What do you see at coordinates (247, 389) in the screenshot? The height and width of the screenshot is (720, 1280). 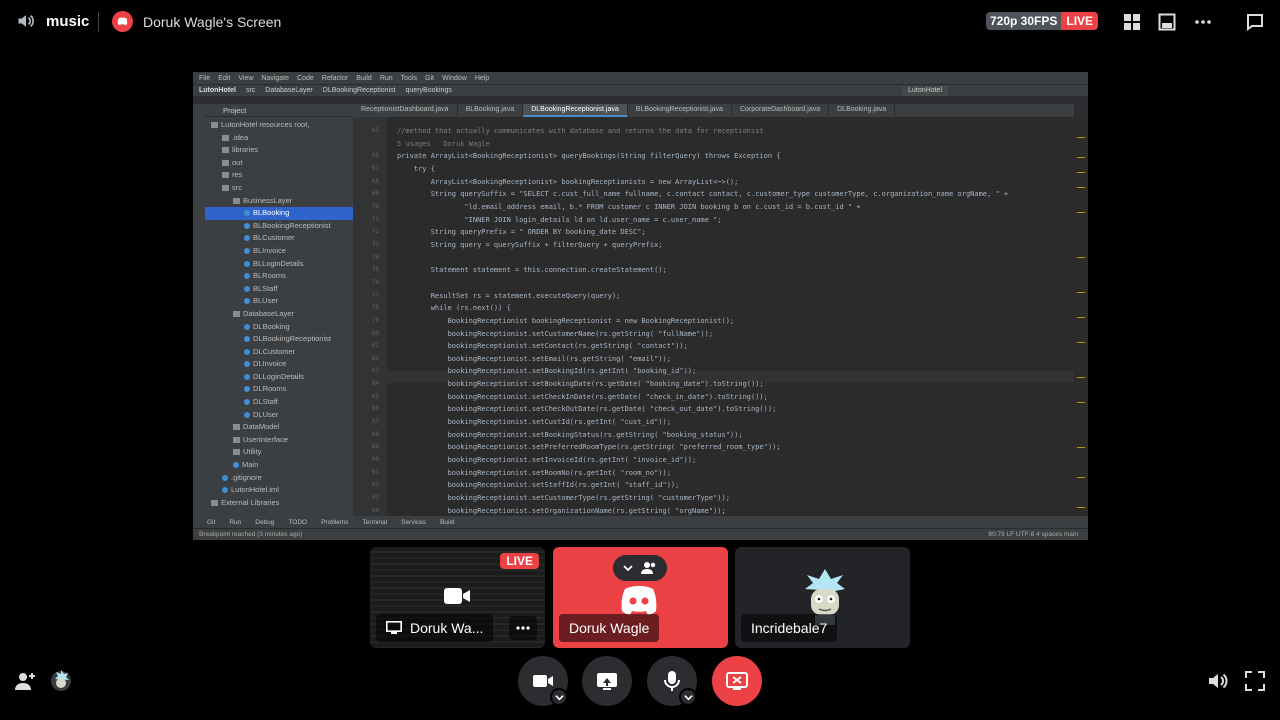 I see `java-class-icon` at bounding box center [247, 389].